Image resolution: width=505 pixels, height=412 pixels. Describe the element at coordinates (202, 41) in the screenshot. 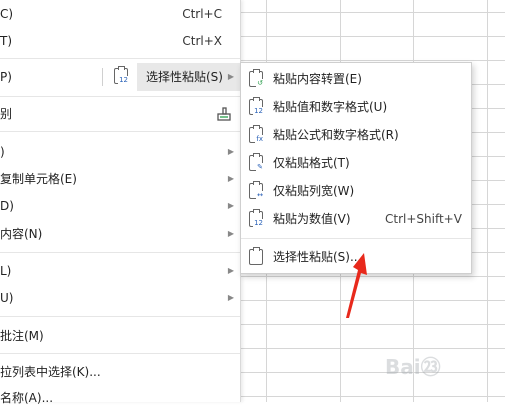

I see `menu-item-shortcut: Ctrl+X` at that location.